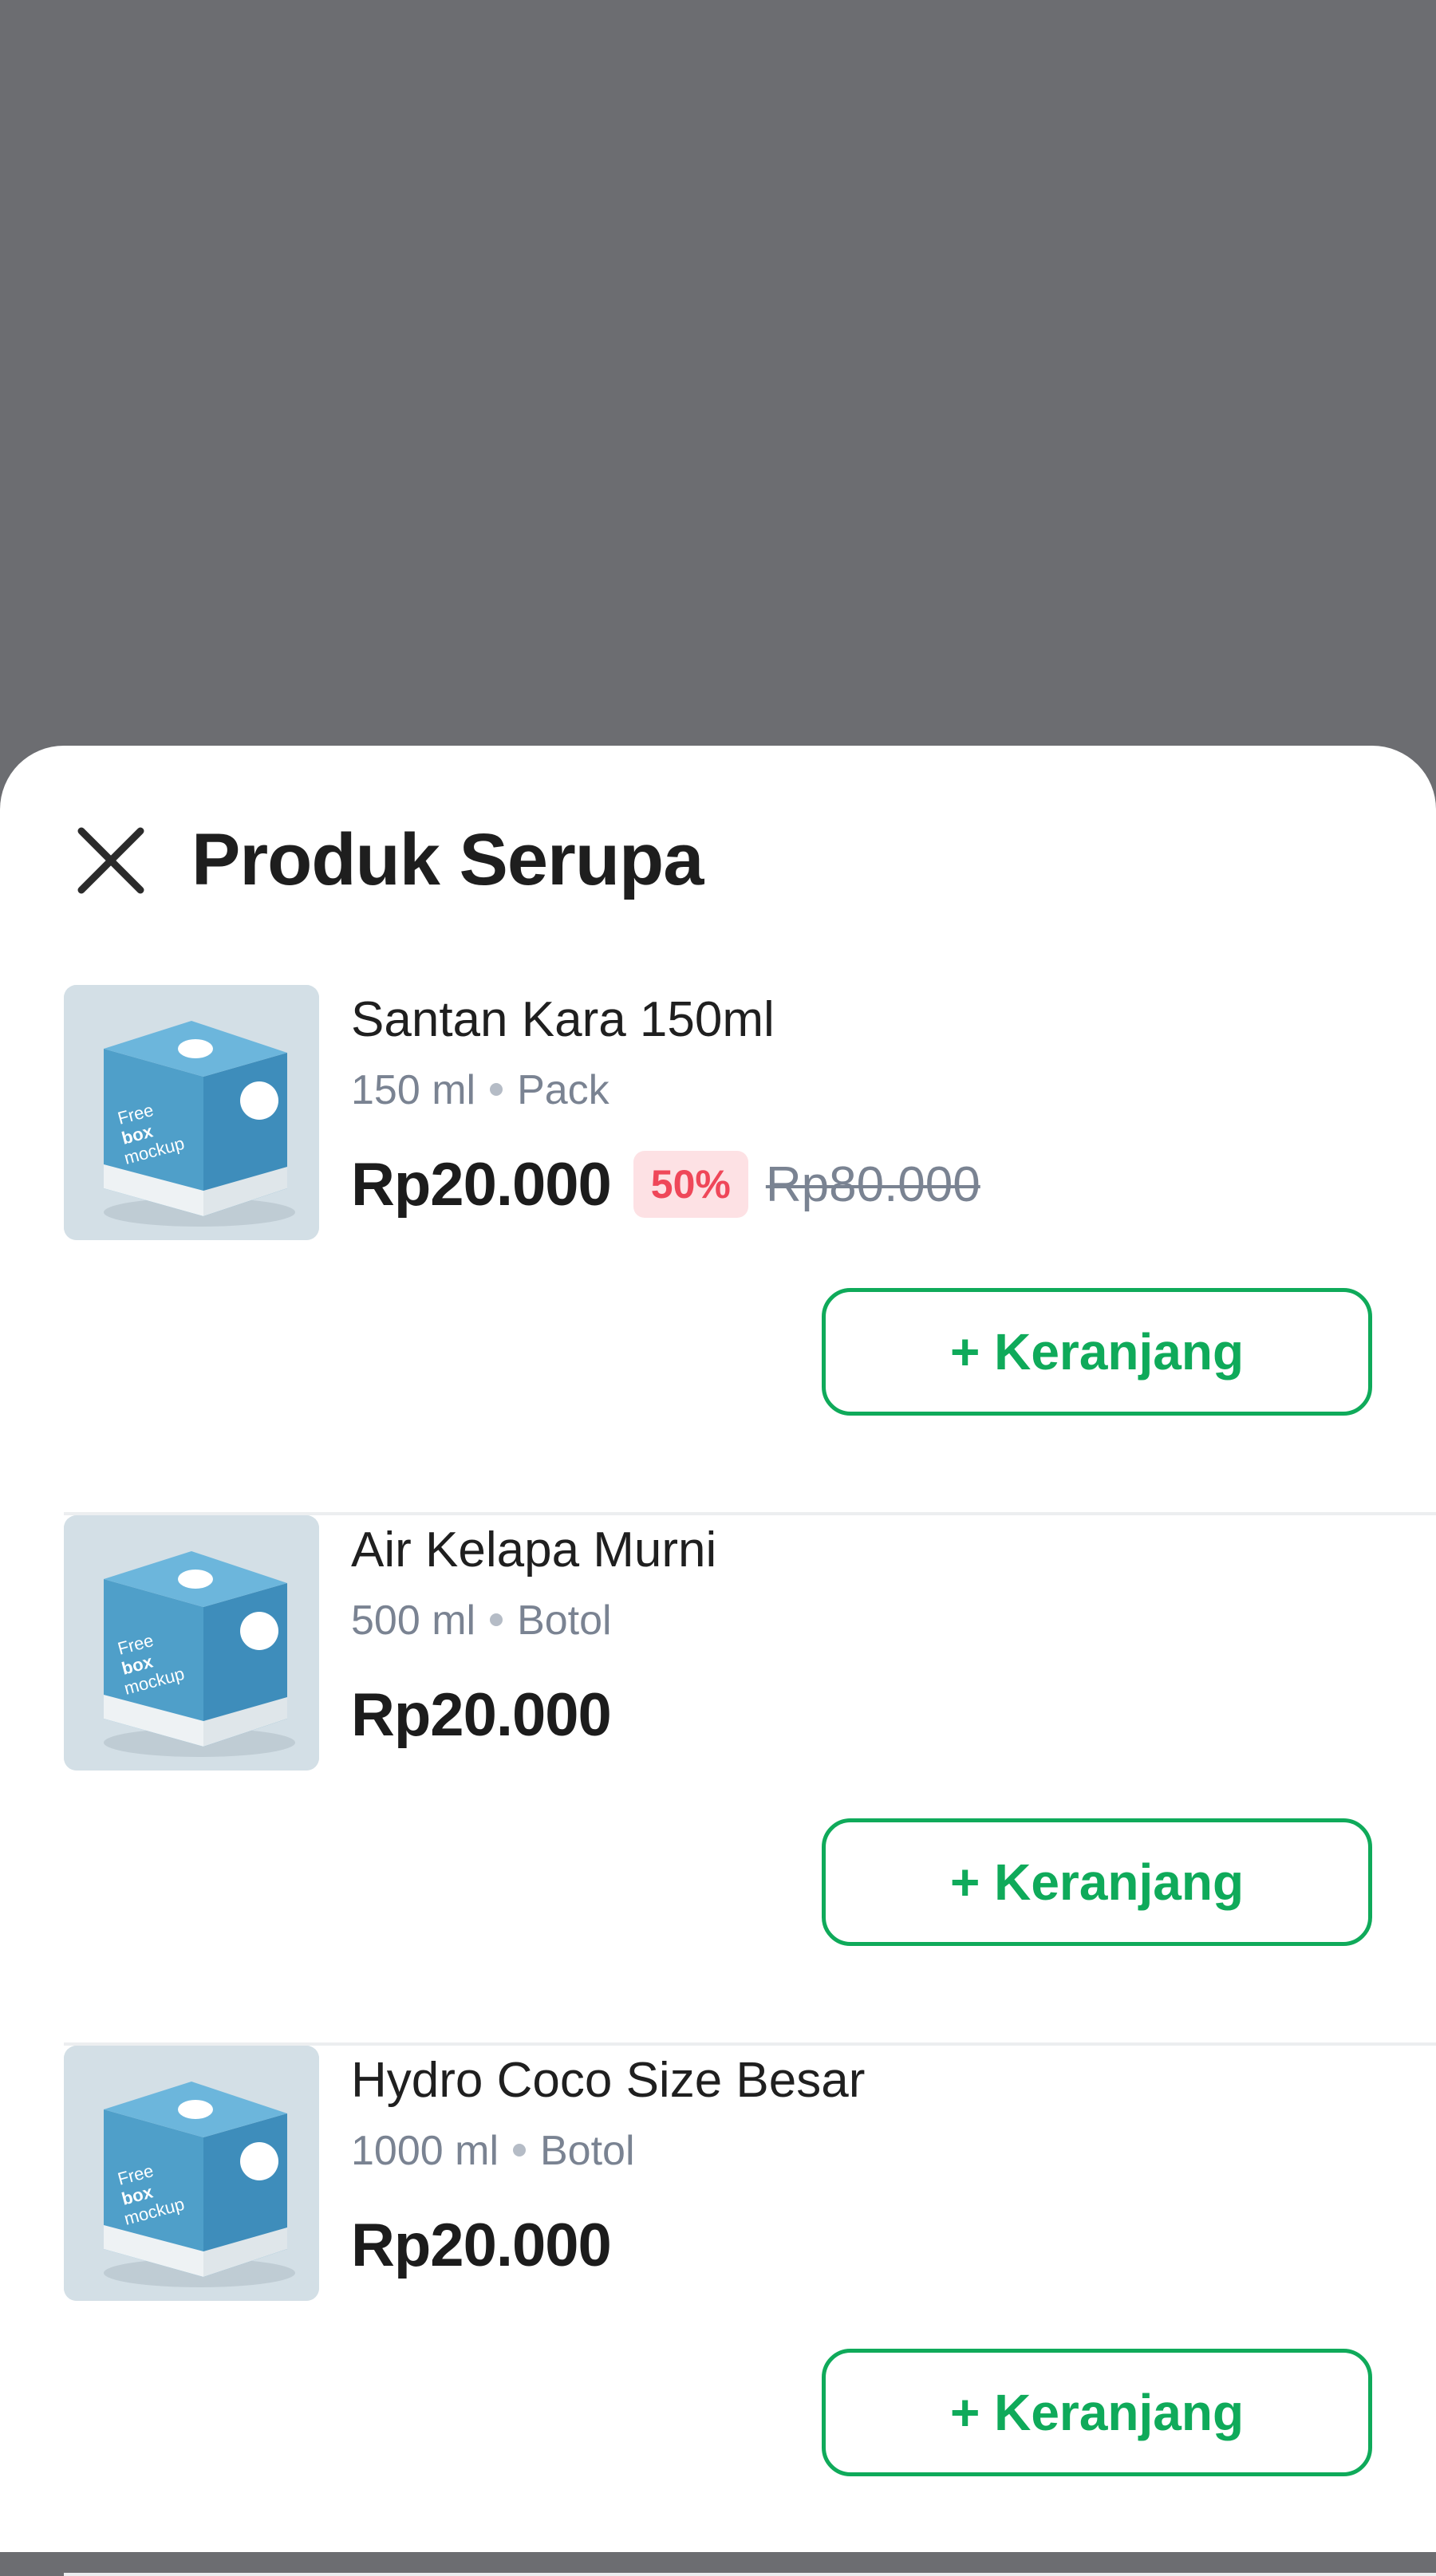  Describe the element at coordinates (563, 1090) in the screenshot. I see `product-unit: Pack` at that location.